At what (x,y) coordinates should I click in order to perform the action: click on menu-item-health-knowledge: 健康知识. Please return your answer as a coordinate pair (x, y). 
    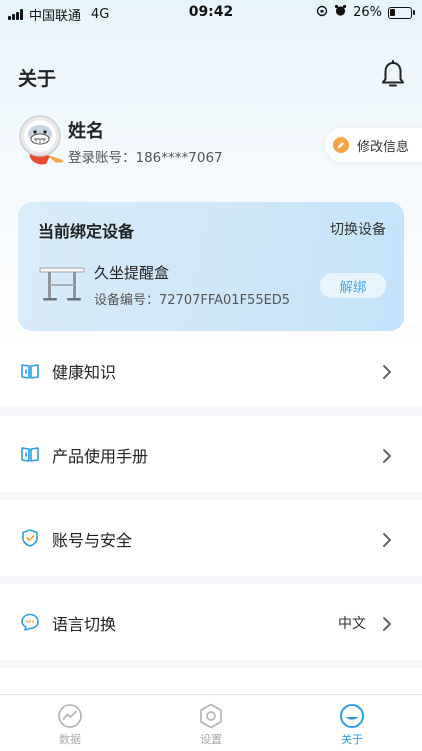
    Looking at the image, I should click on (211, 372).